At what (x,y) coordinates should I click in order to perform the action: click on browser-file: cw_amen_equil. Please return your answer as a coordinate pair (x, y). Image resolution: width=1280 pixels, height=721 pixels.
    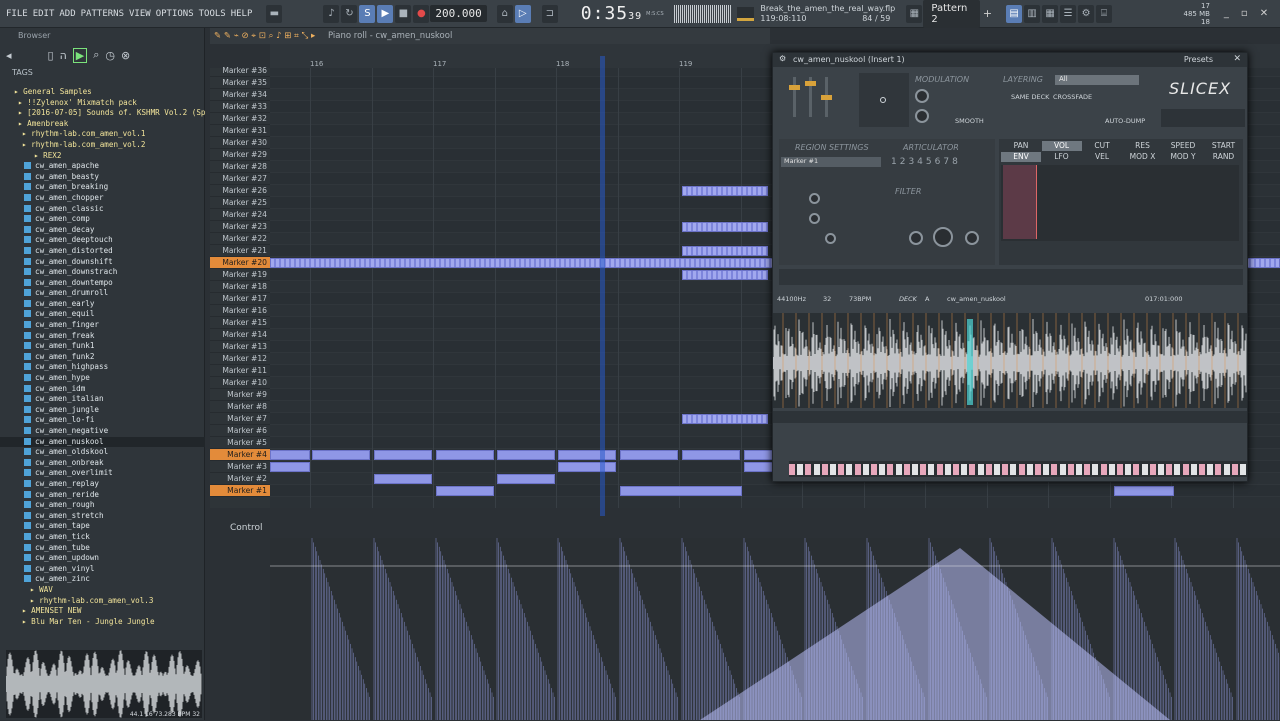
    Looking at the image, I should click on (102, 314).